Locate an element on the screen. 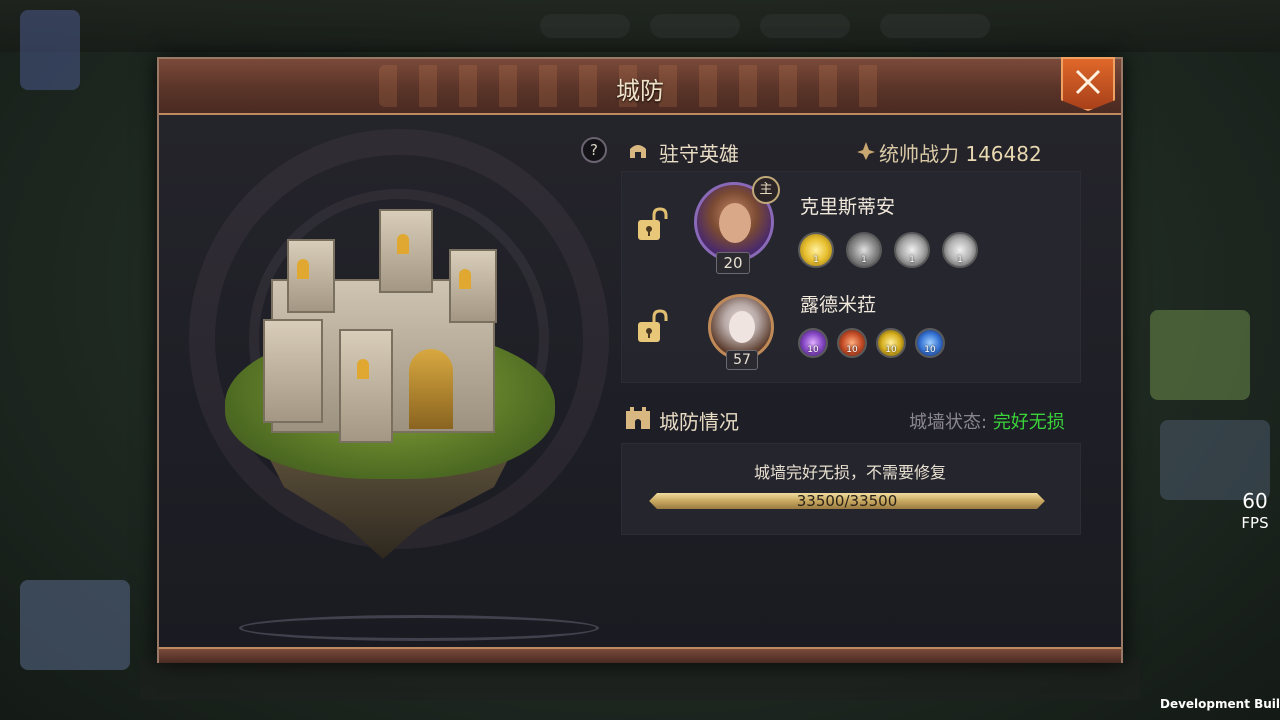  wall-hp-text: 33500/33500 is located at coordinates (847, 501).